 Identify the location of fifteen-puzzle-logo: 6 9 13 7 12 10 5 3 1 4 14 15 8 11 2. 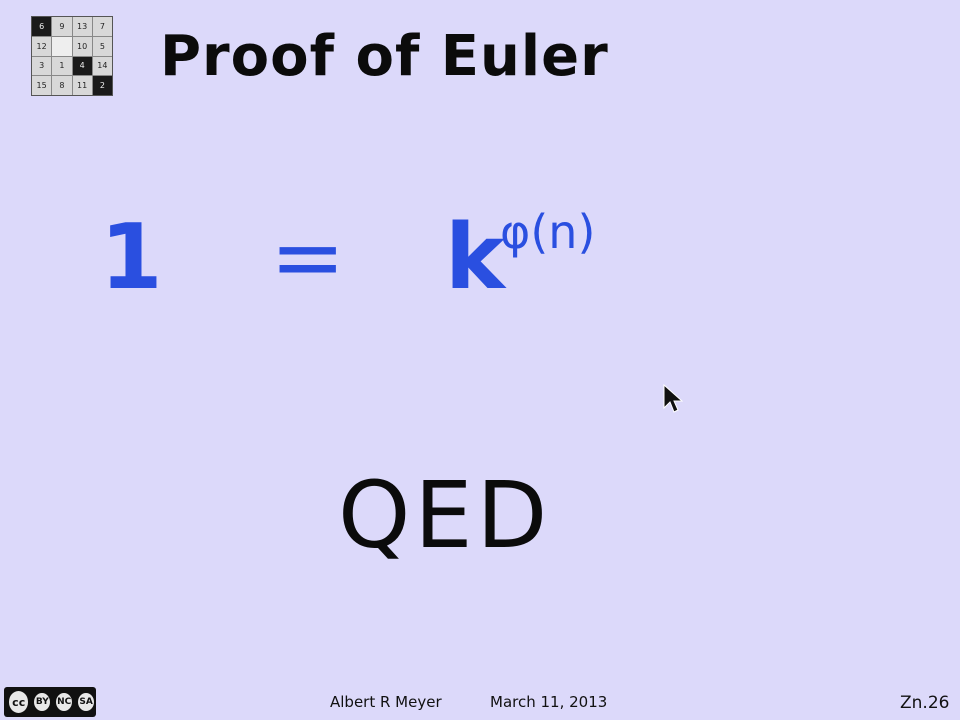
(72, 56).